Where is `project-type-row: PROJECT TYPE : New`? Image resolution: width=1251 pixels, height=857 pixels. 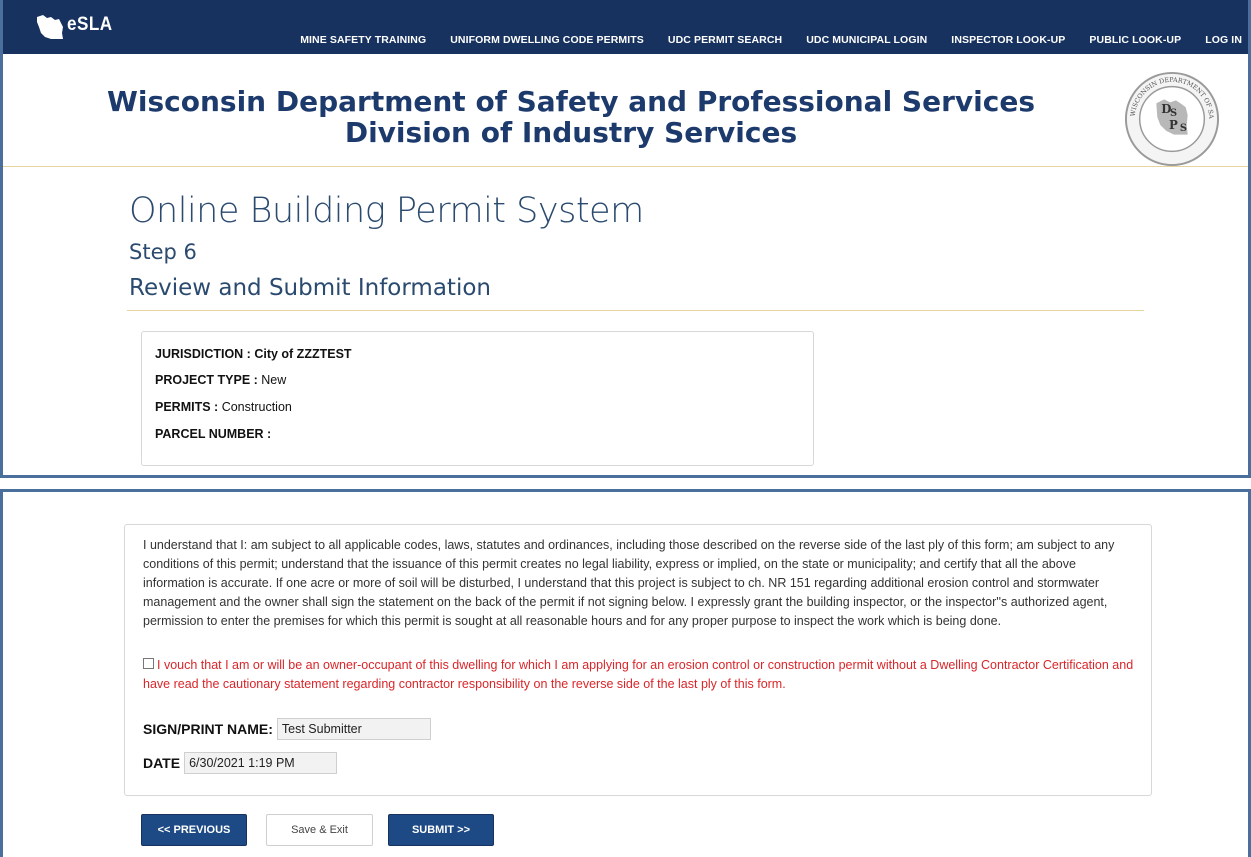 project-type-row: PROJECT TYPE : New is located at coordinates (220, 380).